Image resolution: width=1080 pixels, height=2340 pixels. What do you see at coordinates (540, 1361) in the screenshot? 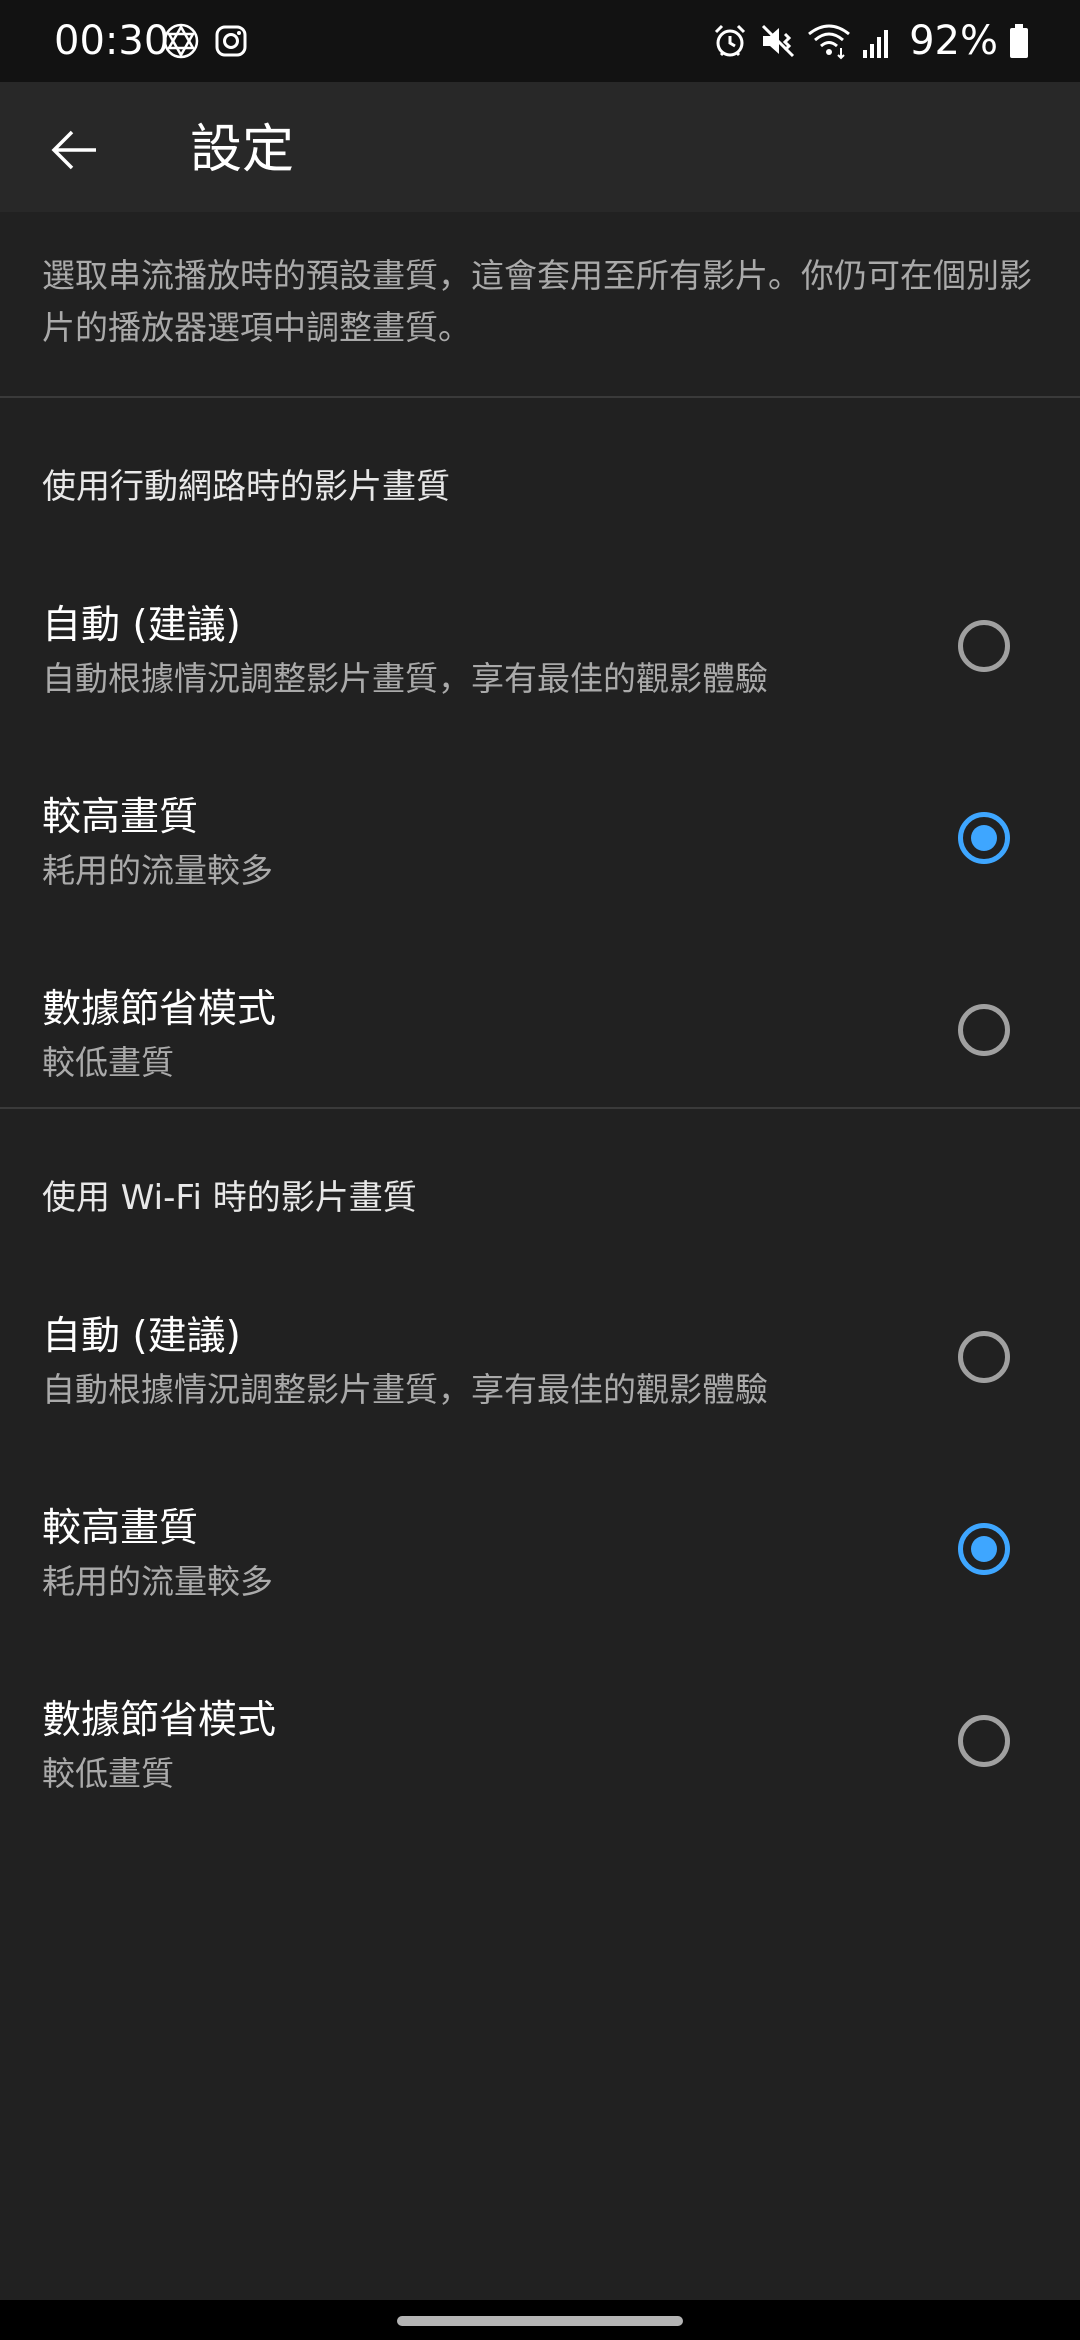
I see `option-wifi-auto: 自動 (建議) 自動根據情況調整影片畫質，享有最佳的觀影體驗` at bounding box center [540, 1361].